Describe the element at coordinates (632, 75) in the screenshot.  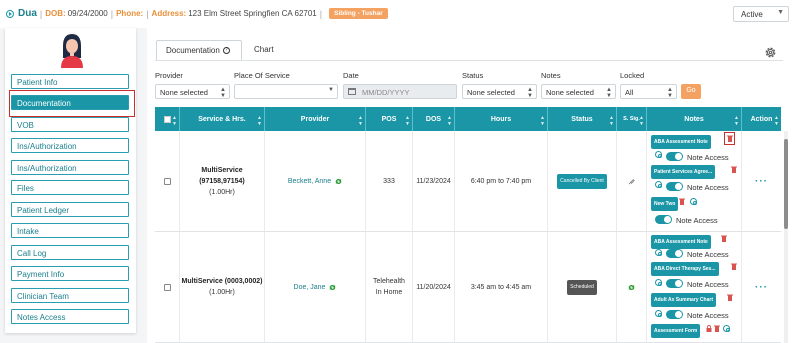
I see `locked-filter-label: Locked` at that location.